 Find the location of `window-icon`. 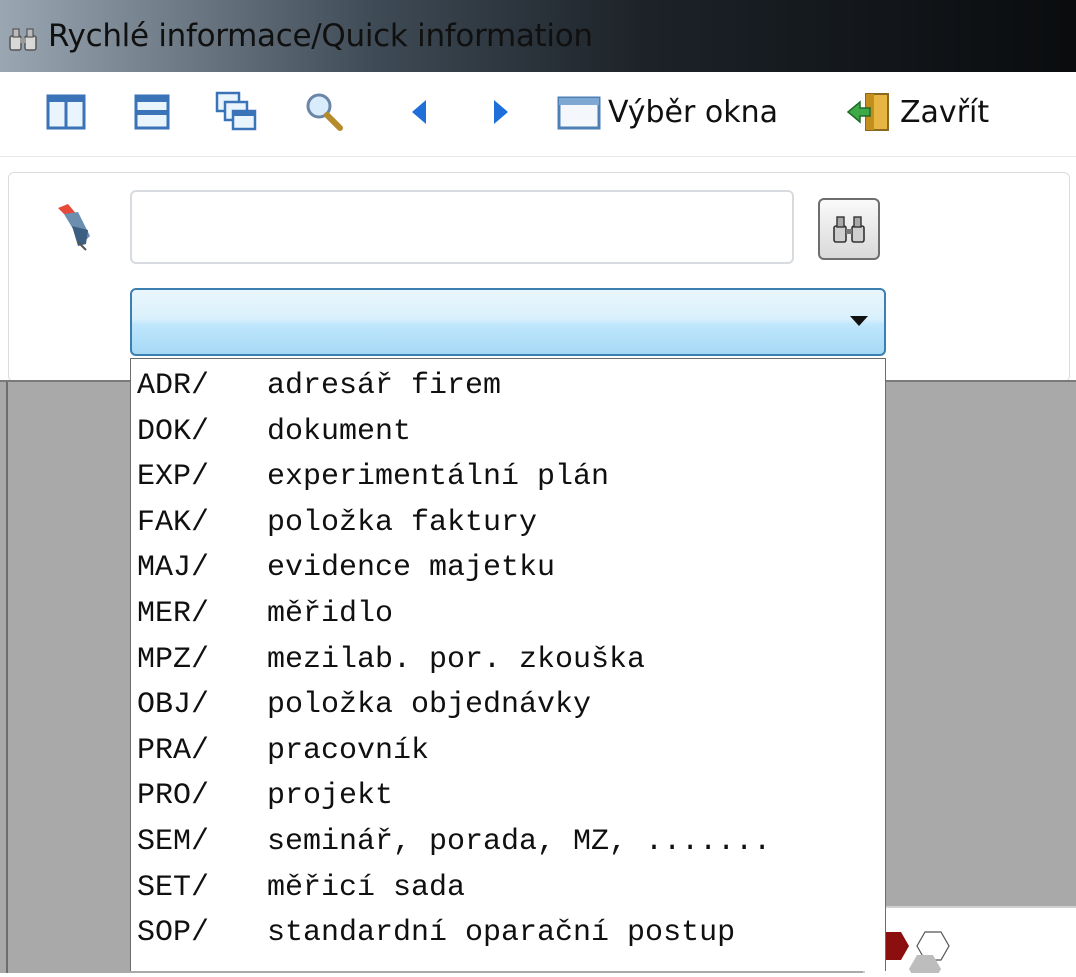

window-icon is located at coordinates (579, 113).